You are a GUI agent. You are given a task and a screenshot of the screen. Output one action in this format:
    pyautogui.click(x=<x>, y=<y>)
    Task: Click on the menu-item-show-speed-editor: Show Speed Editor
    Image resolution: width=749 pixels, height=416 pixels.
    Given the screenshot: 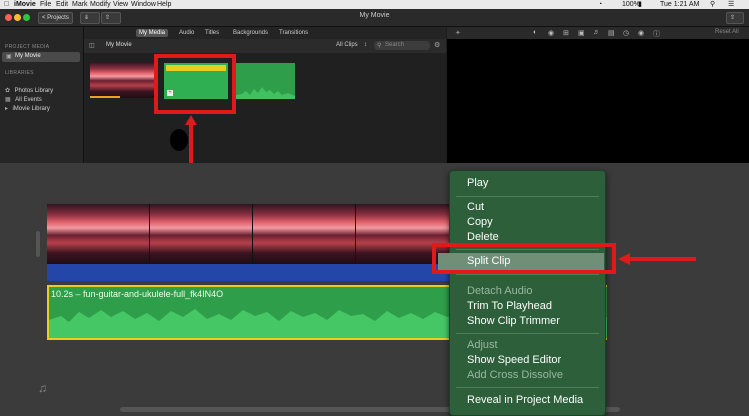 What is the action you would take?
    pyautogui.click(x=514, y=360)
    